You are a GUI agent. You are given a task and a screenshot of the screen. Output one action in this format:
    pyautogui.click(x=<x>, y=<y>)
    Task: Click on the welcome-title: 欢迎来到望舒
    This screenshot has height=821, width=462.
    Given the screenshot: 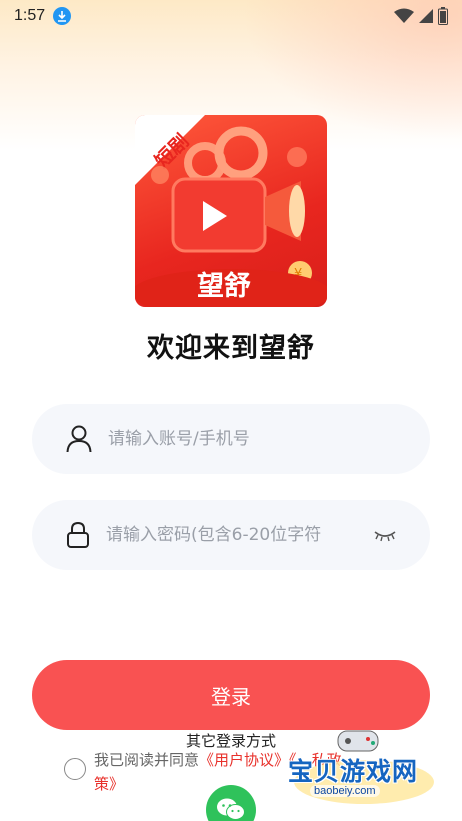 What is the action you would take?
    pyautogui.click(x=231, y=348)
    